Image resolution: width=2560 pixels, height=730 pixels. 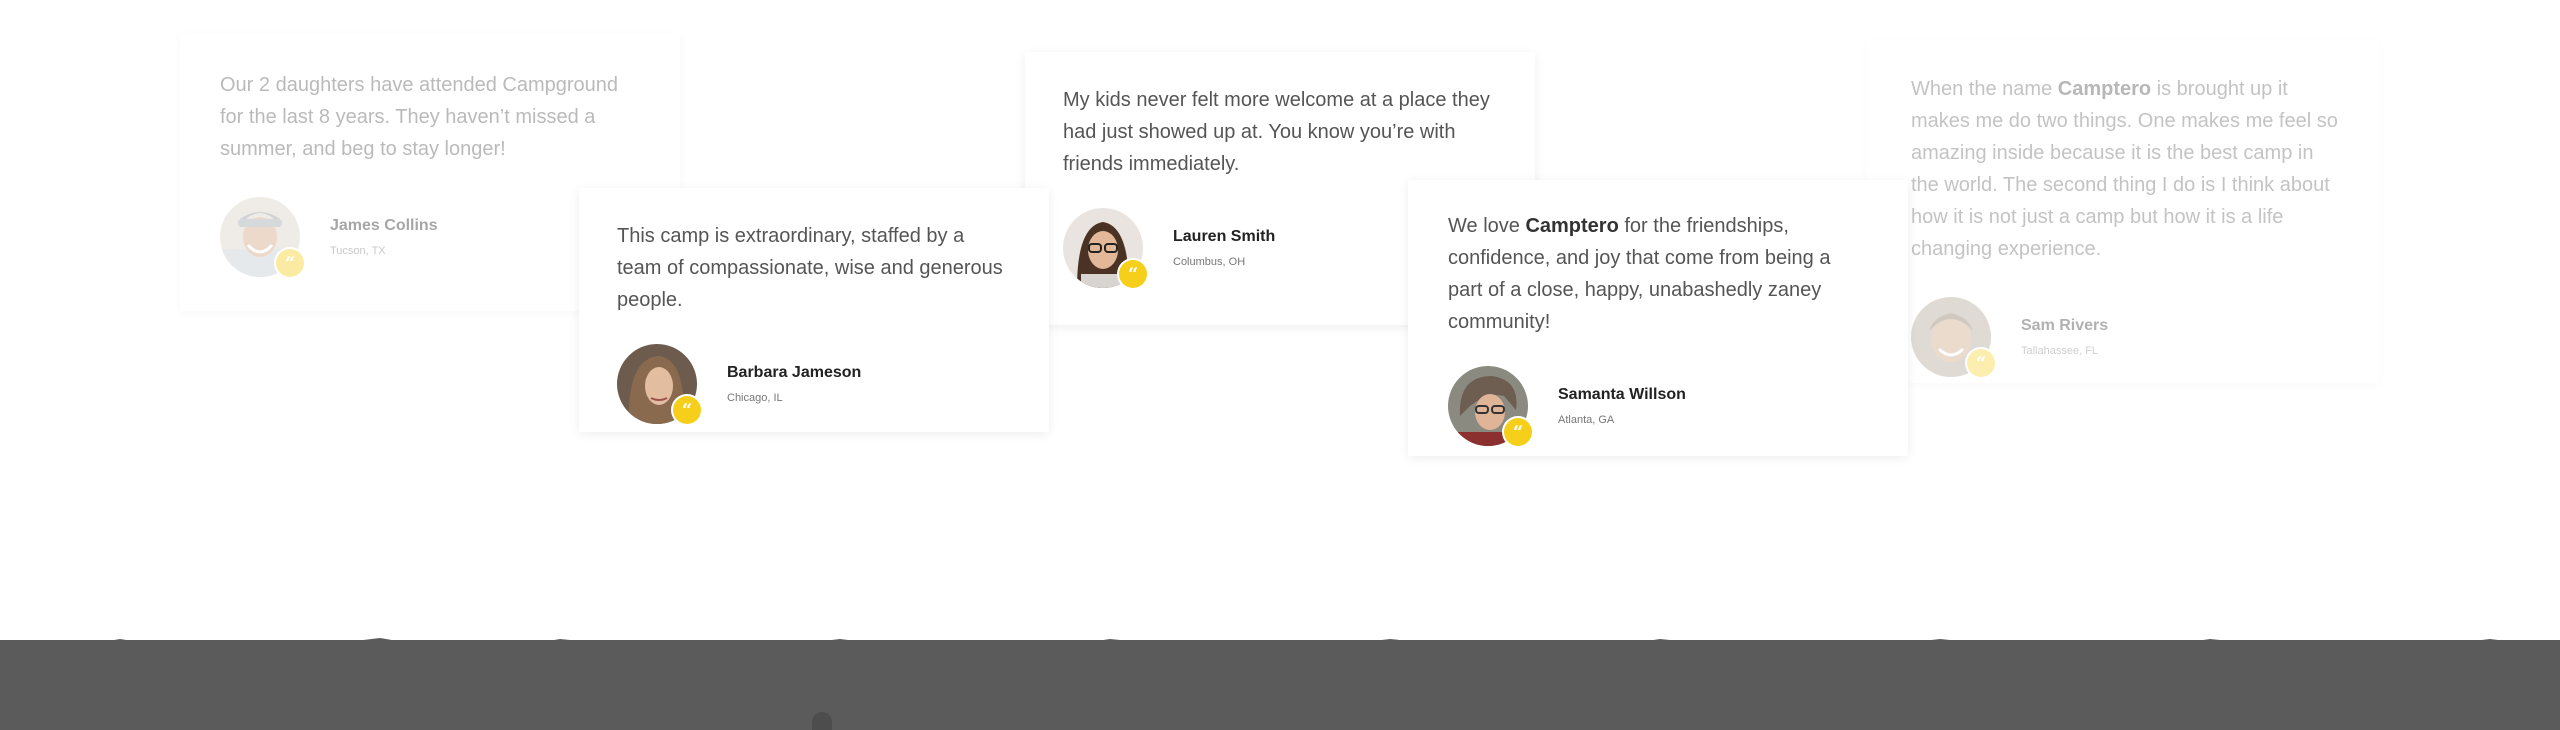 I want to click on author-location: Atlanta, GA, so click(x=1586, y=420).